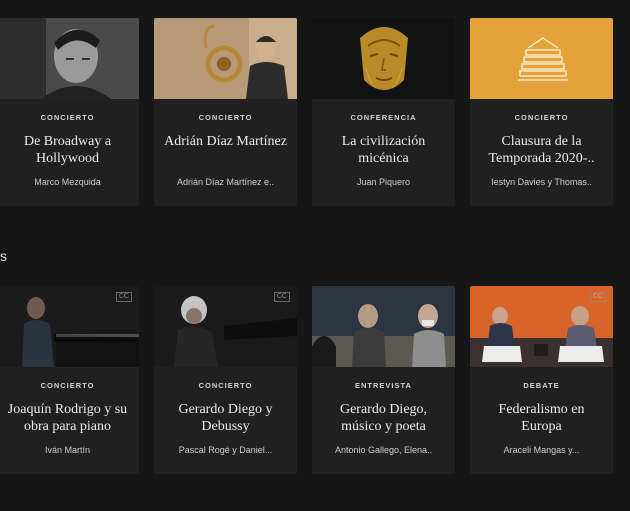 The height and width of the screenshot is (511, 630). I want to click on card-category: DEBATE, so click(541, 385).